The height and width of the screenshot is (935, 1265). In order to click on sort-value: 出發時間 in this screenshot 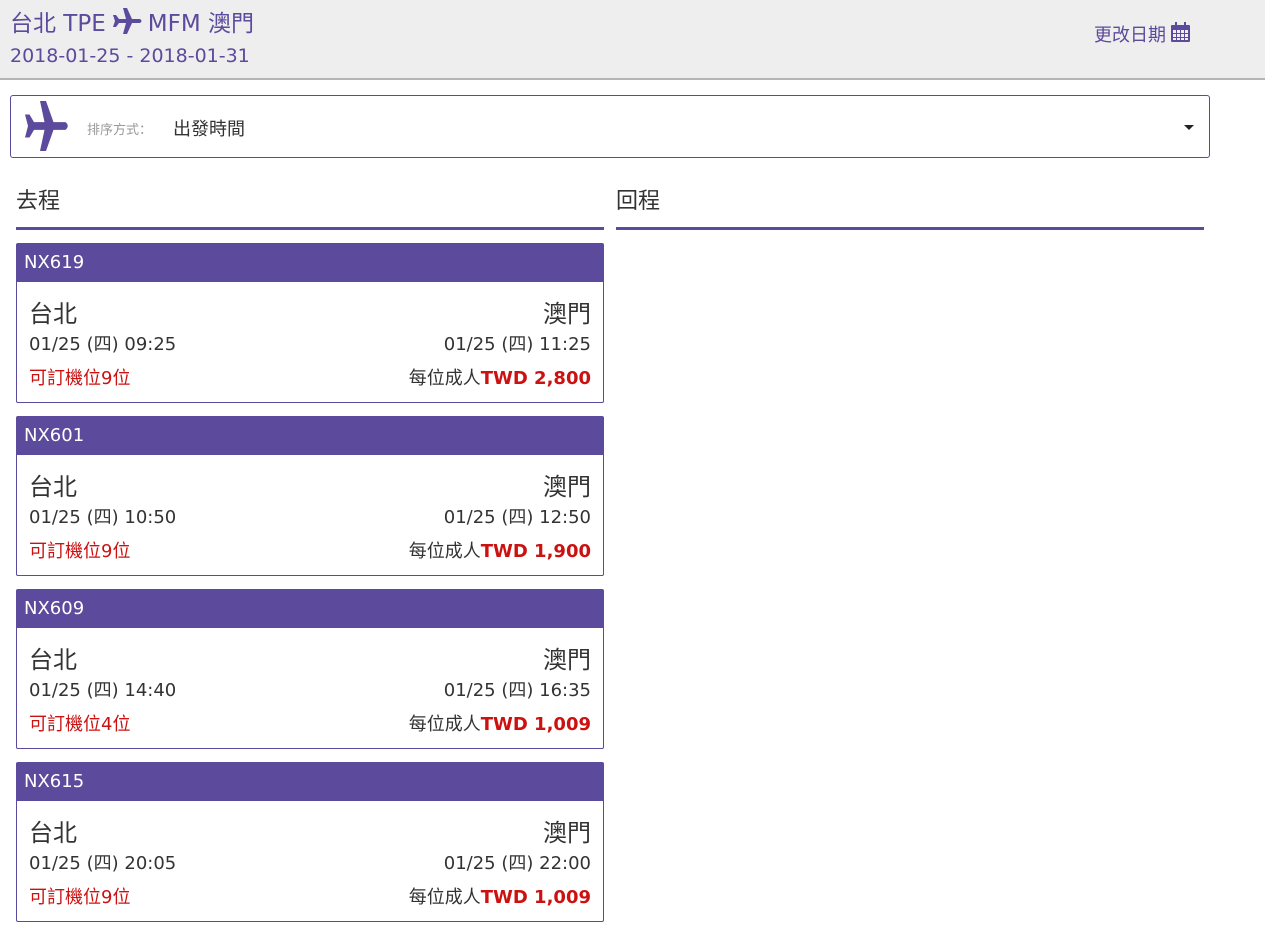, I will do `click(209, 129)`.